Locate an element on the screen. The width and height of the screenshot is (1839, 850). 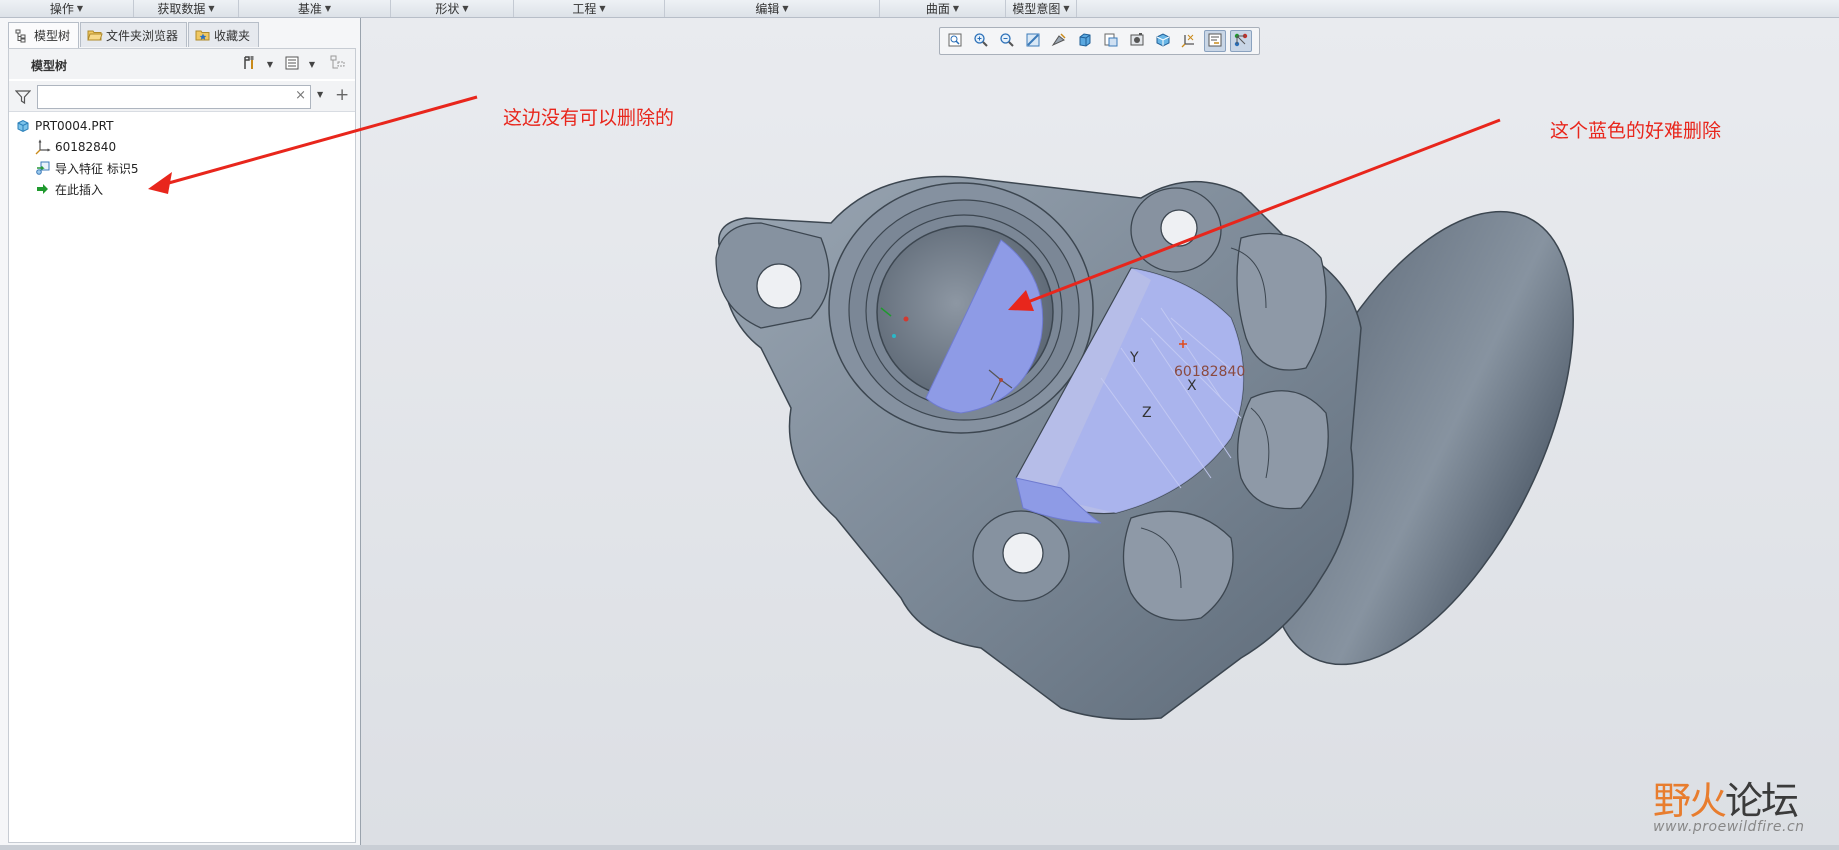
annotation-right-note: 这个蓝色的好难删除 is located at coordinates (1636, 131).